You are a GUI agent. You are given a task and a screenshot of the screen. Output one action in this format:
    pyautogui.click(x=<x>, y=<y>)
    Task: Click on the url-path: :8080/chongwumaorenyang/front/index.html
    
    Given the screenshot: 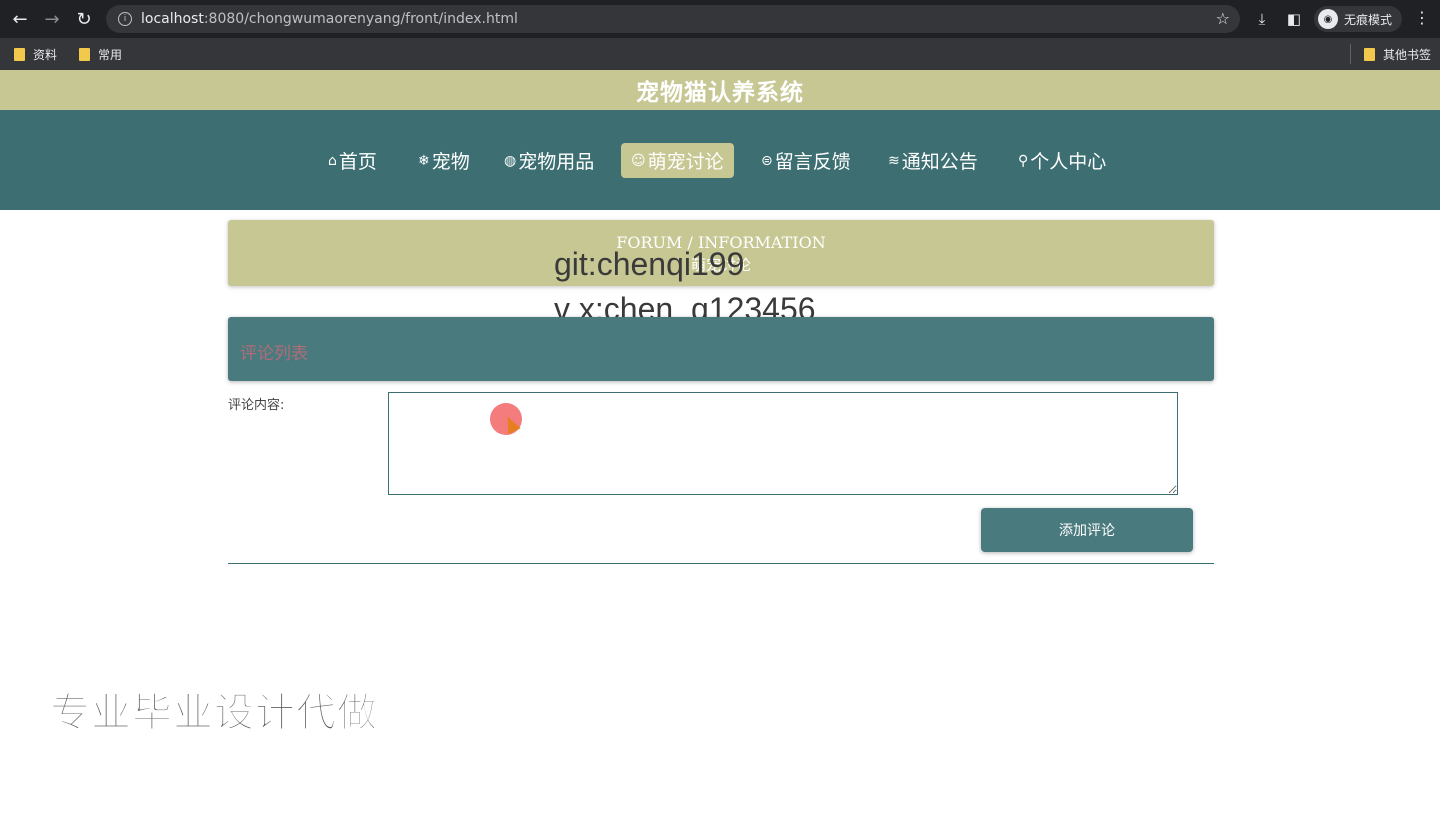 What is the action you would take?
    pyautogui.click(x=360, y=19)
    